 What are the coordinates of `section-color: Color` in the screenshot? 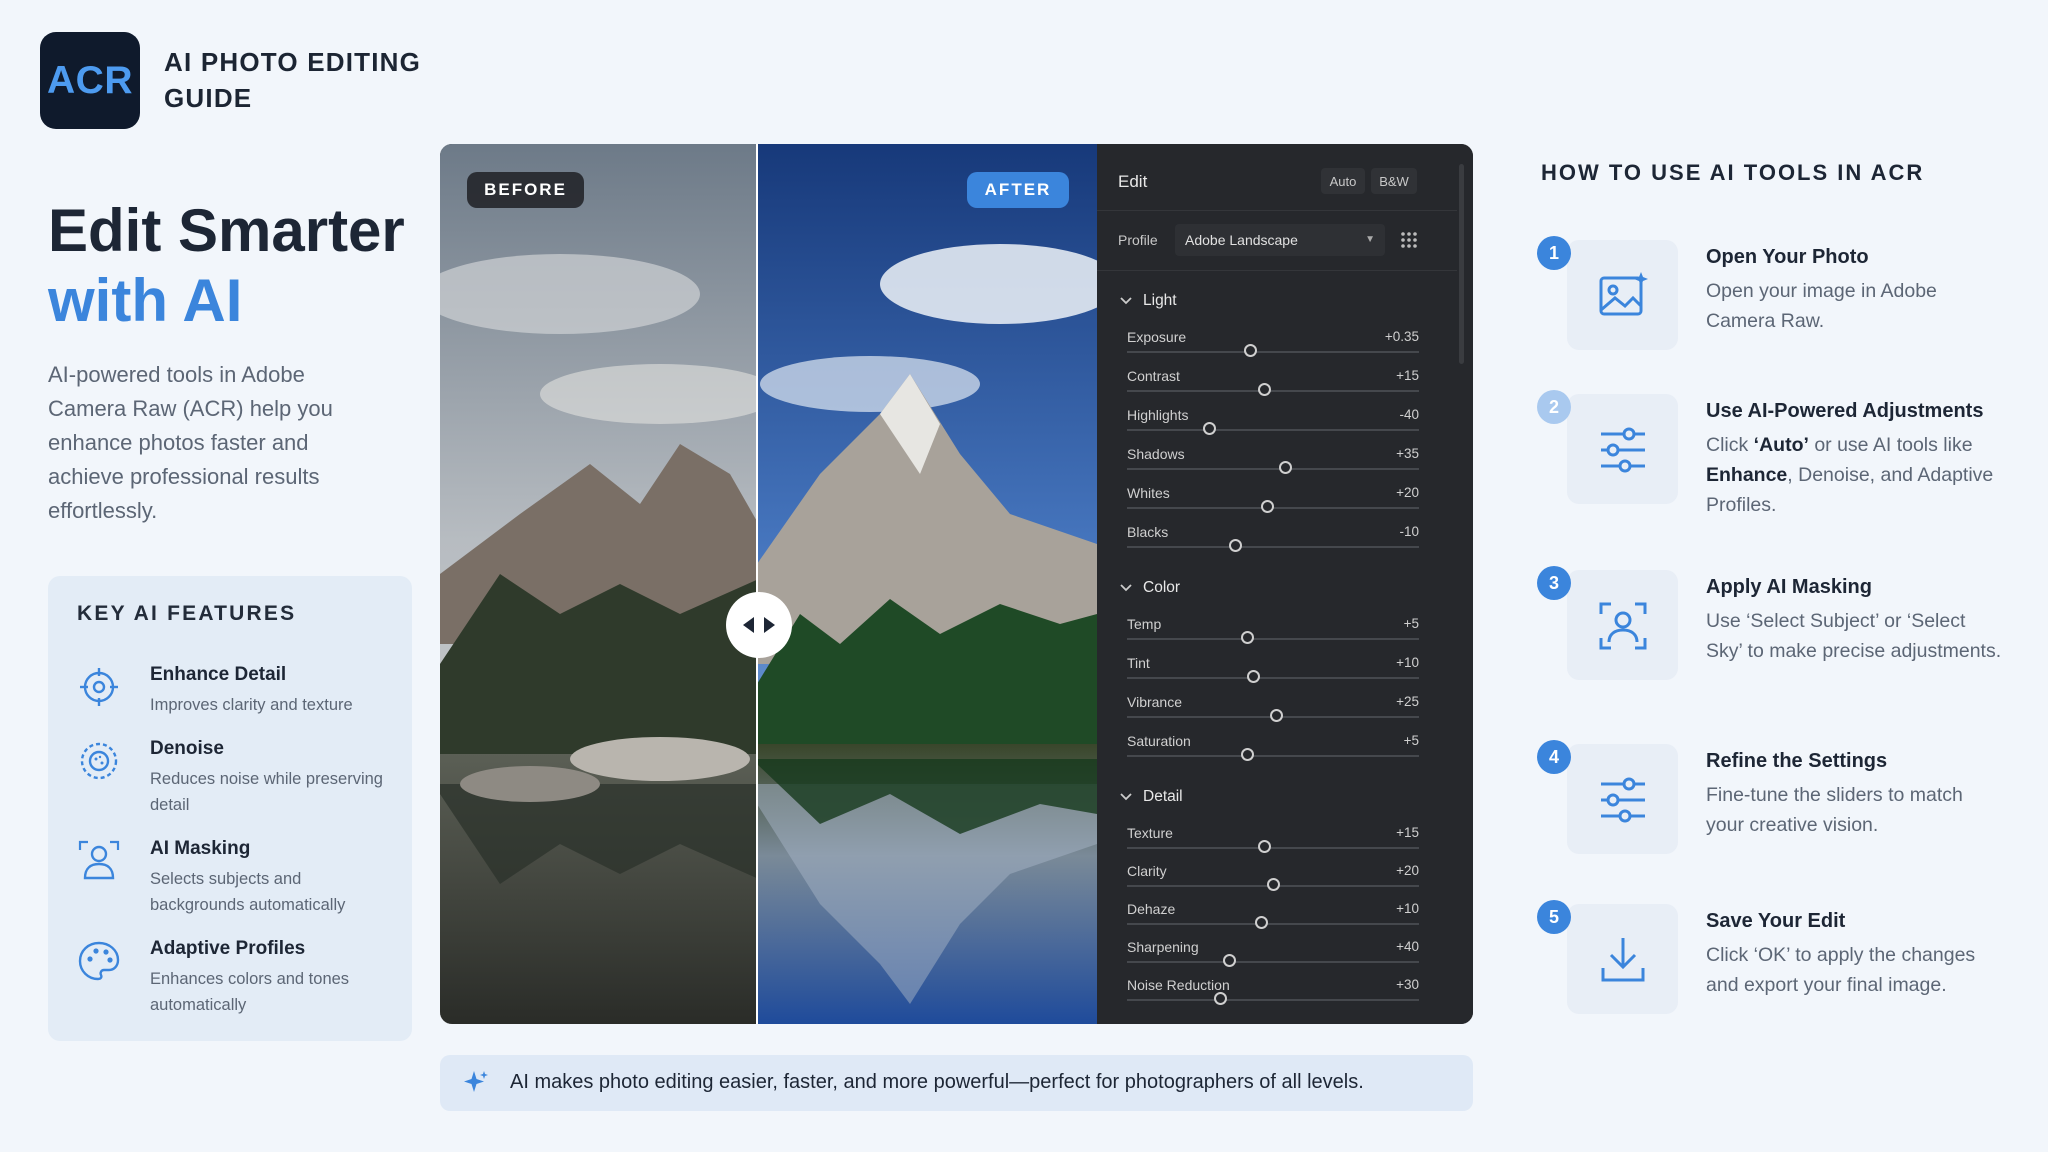 It's located at (1149, 588).